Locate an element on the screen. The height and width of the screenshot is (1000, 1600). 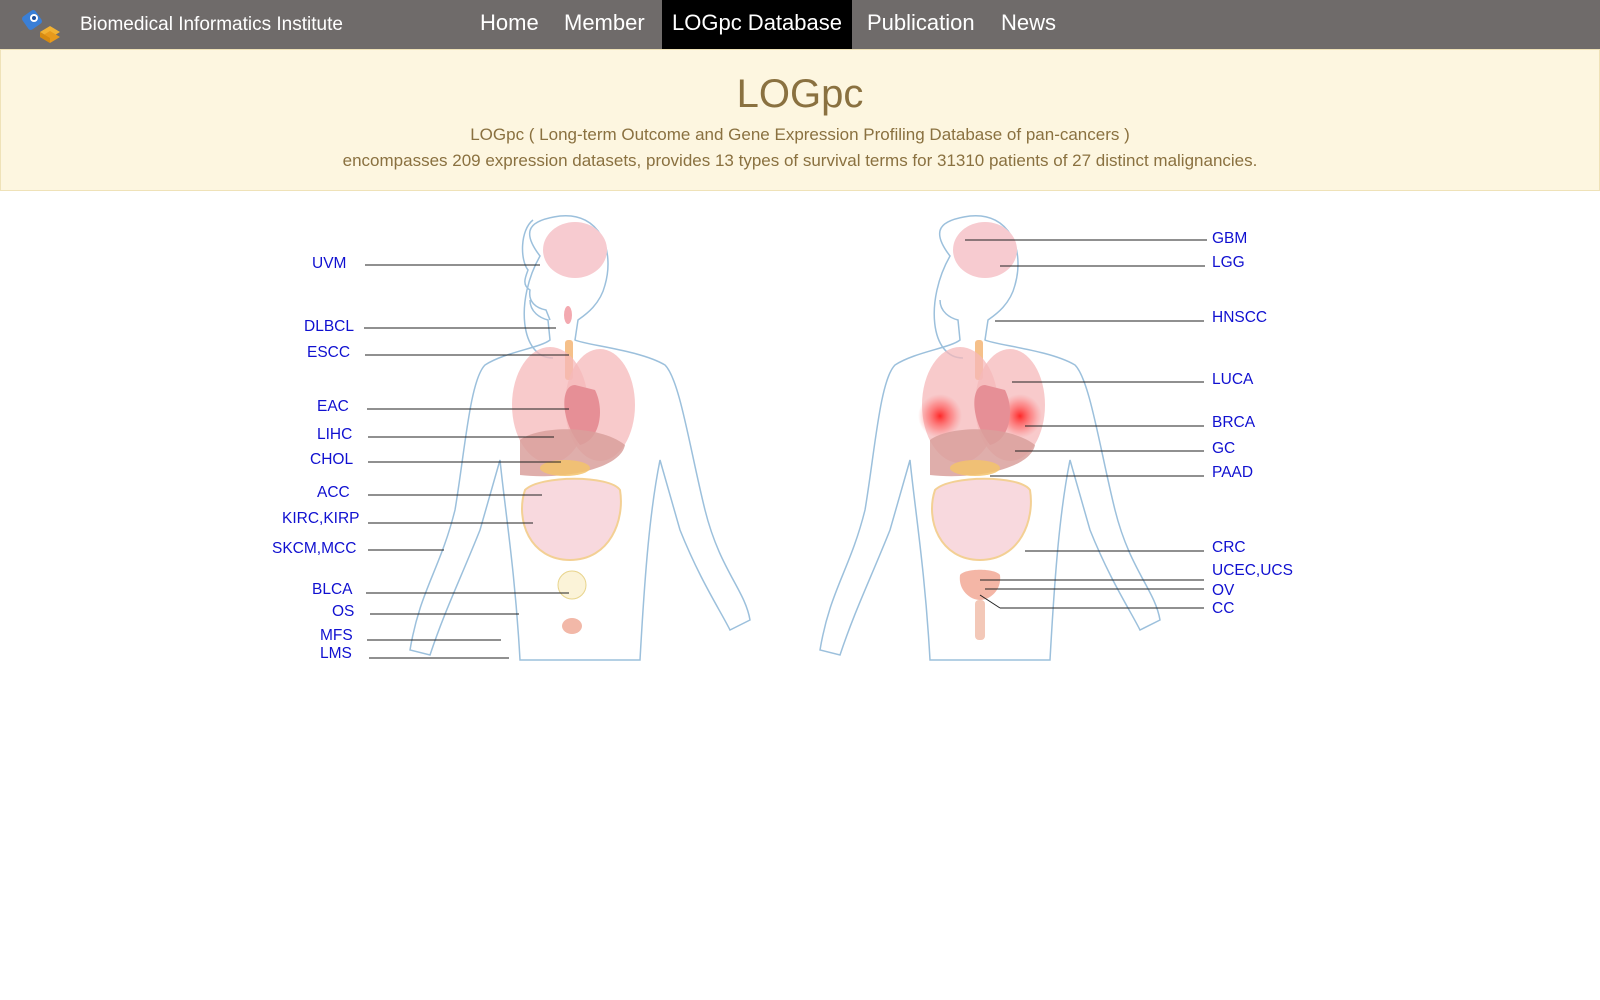
cancer-link-blca: BLCA is located at coordinates (332, 590).